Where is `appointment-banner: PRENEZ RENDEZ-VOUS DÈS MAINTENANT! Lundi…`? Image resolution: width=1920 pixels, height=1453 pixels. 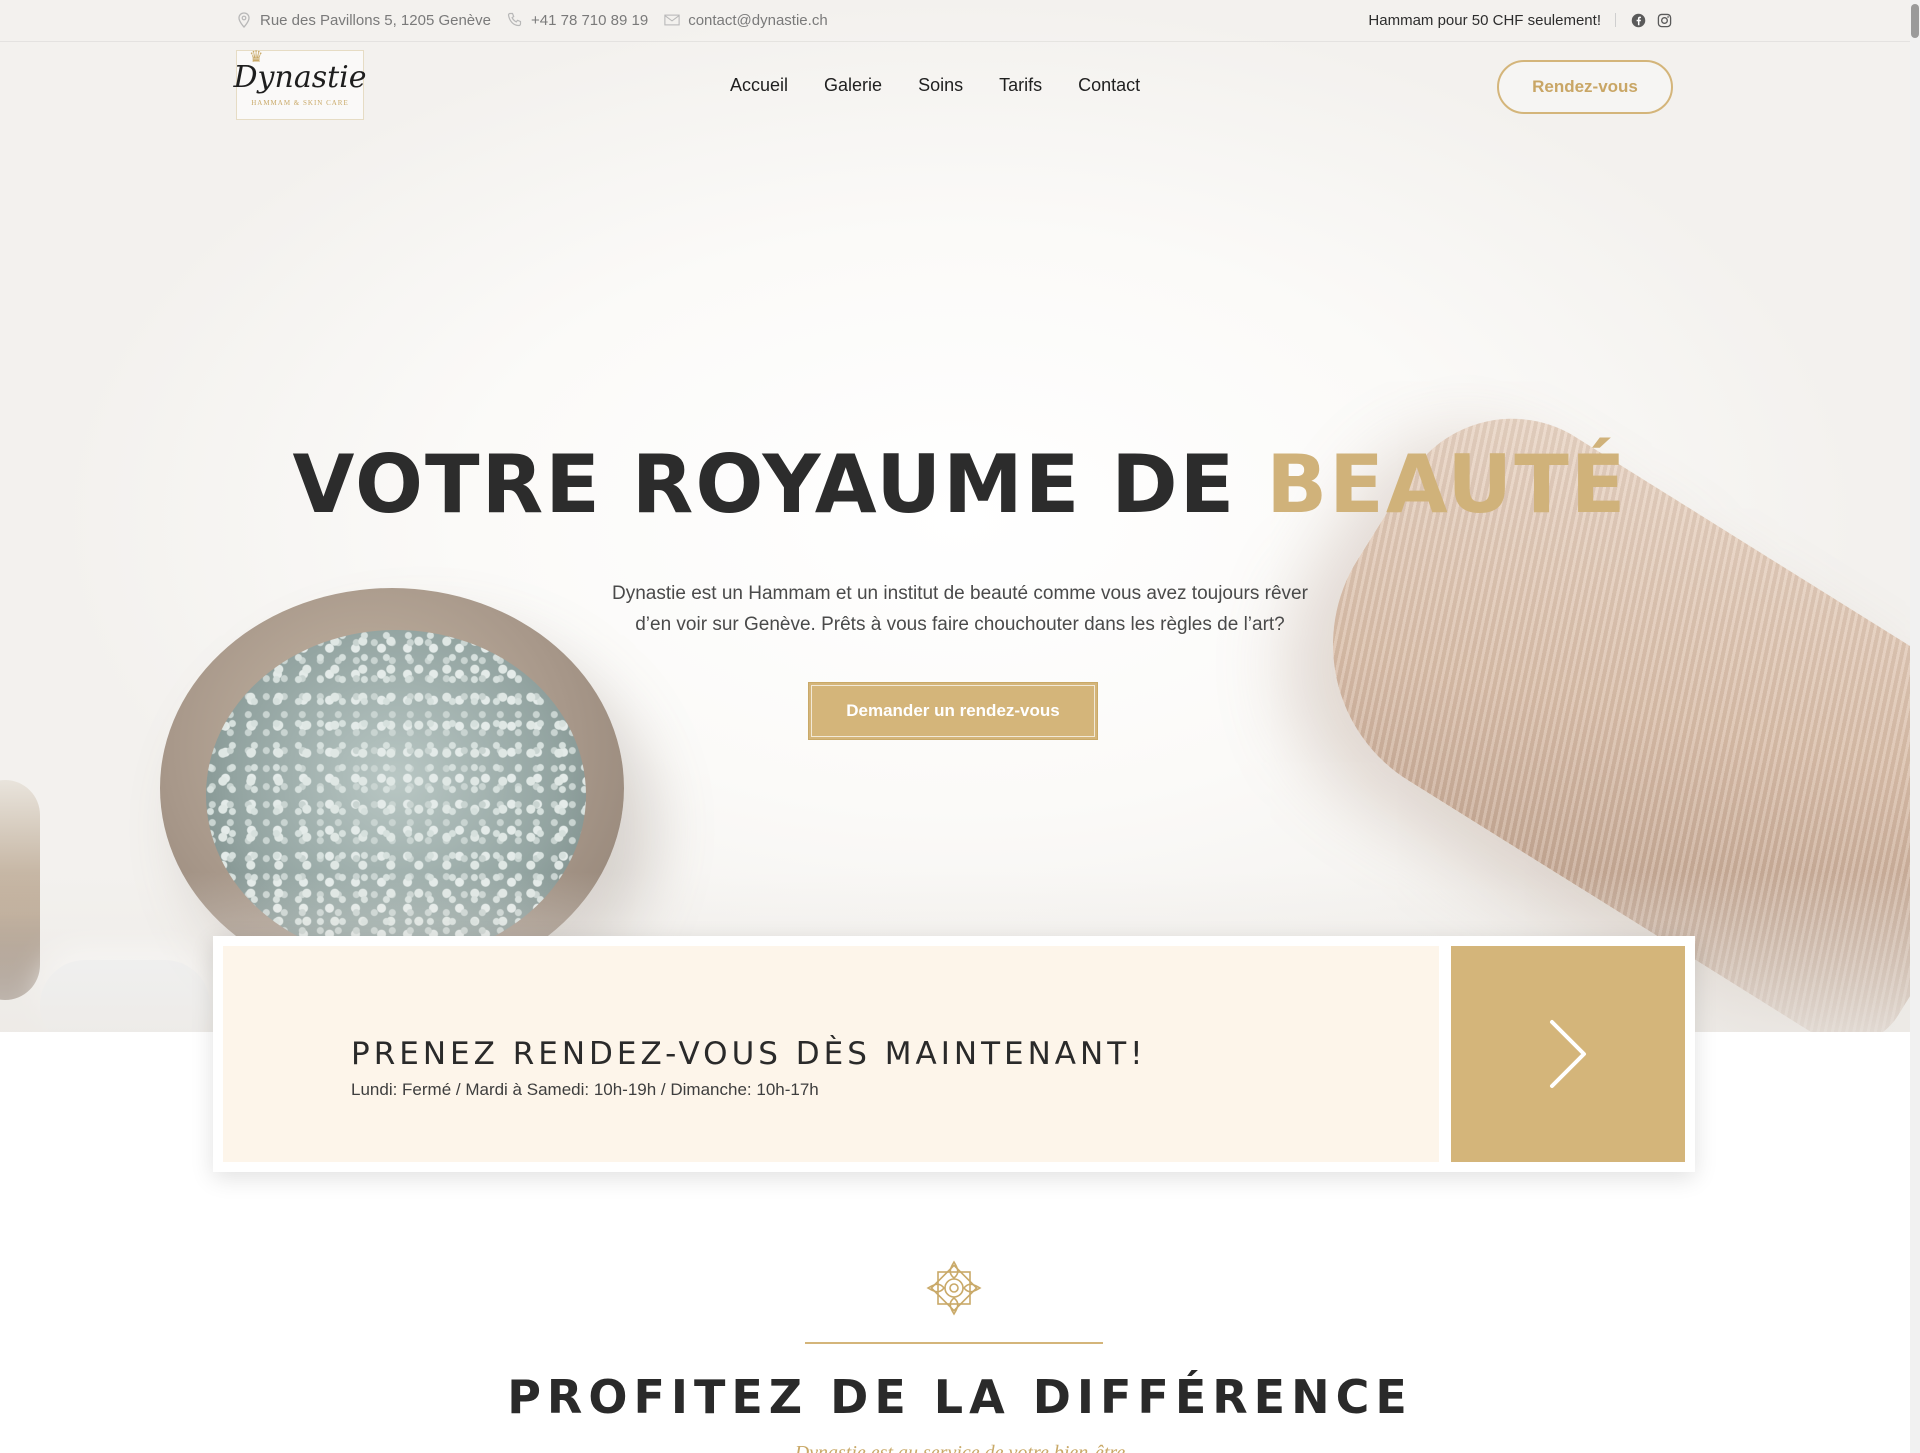
appointment-banner: PRENEZ RENDEZ-VOUS DÈS MAINTENANT! Lundi… is located at coordinates (954, 1054).